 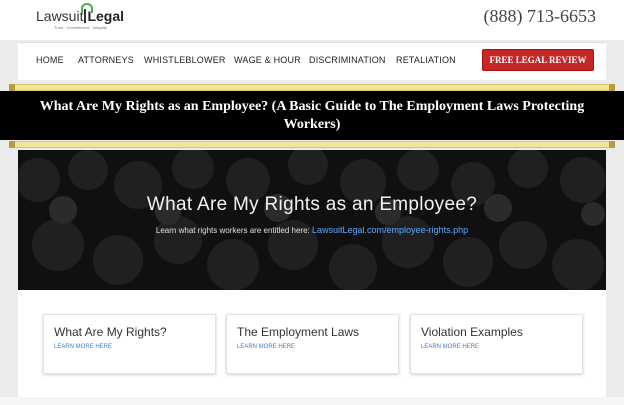 I want to click on card-rights: What Are My Rights? LEARN MORE HERE, so click(x=129, y=344).